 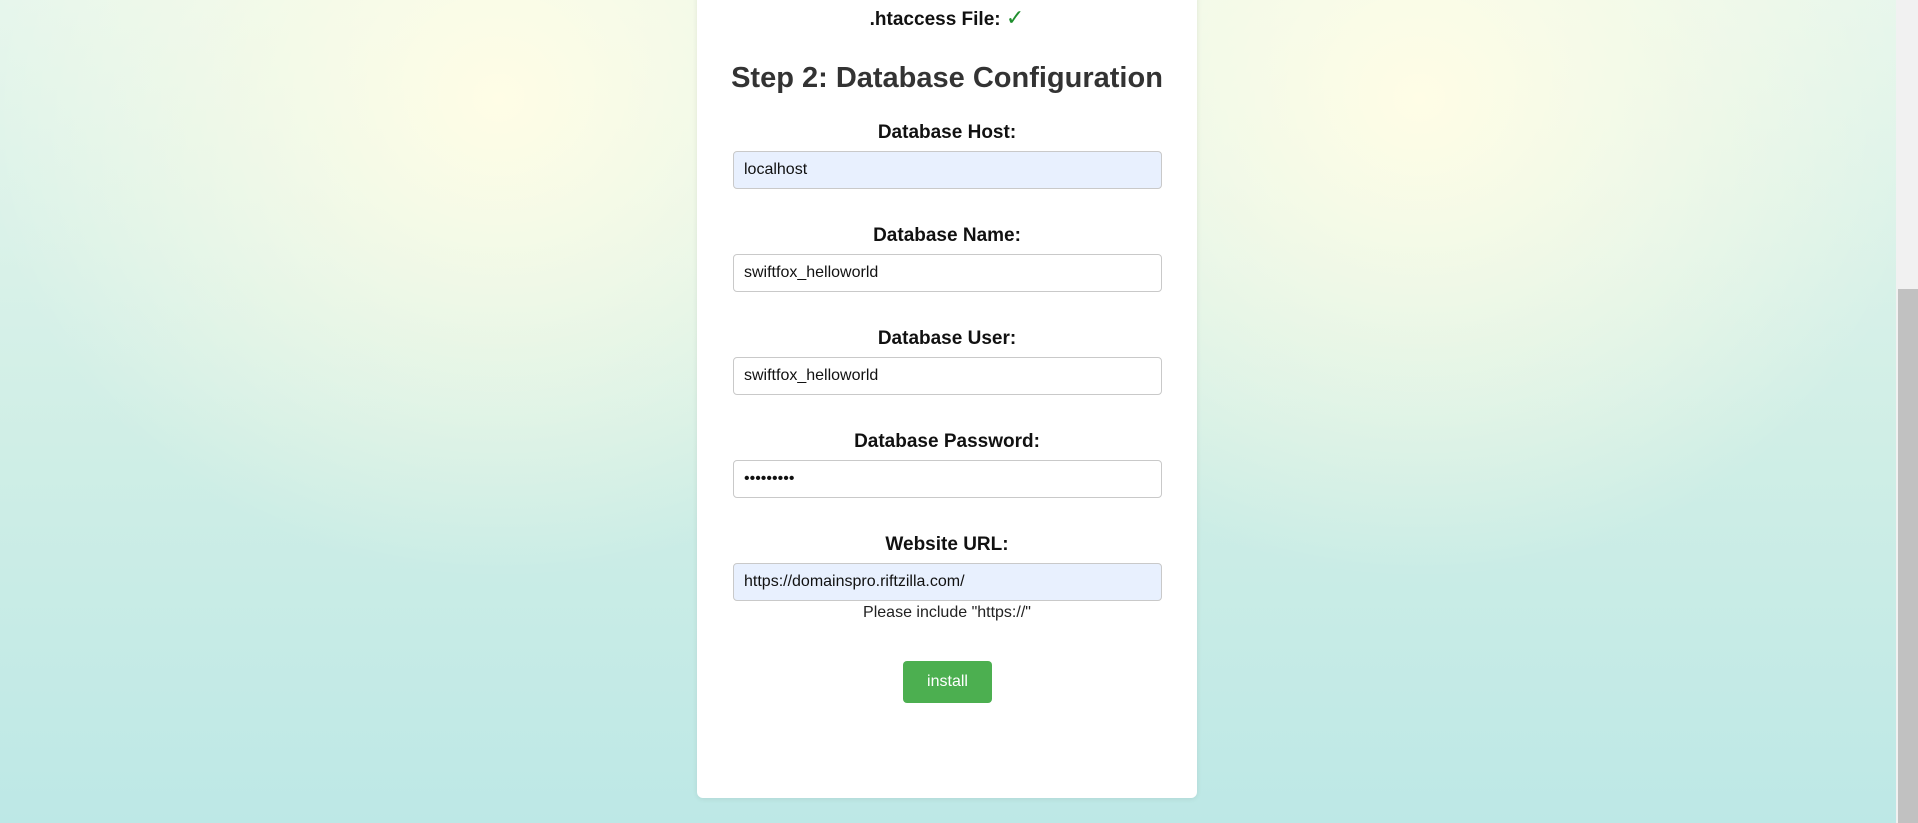 I want to click on db-user-label: Database User:, so click(x=947, y=338).